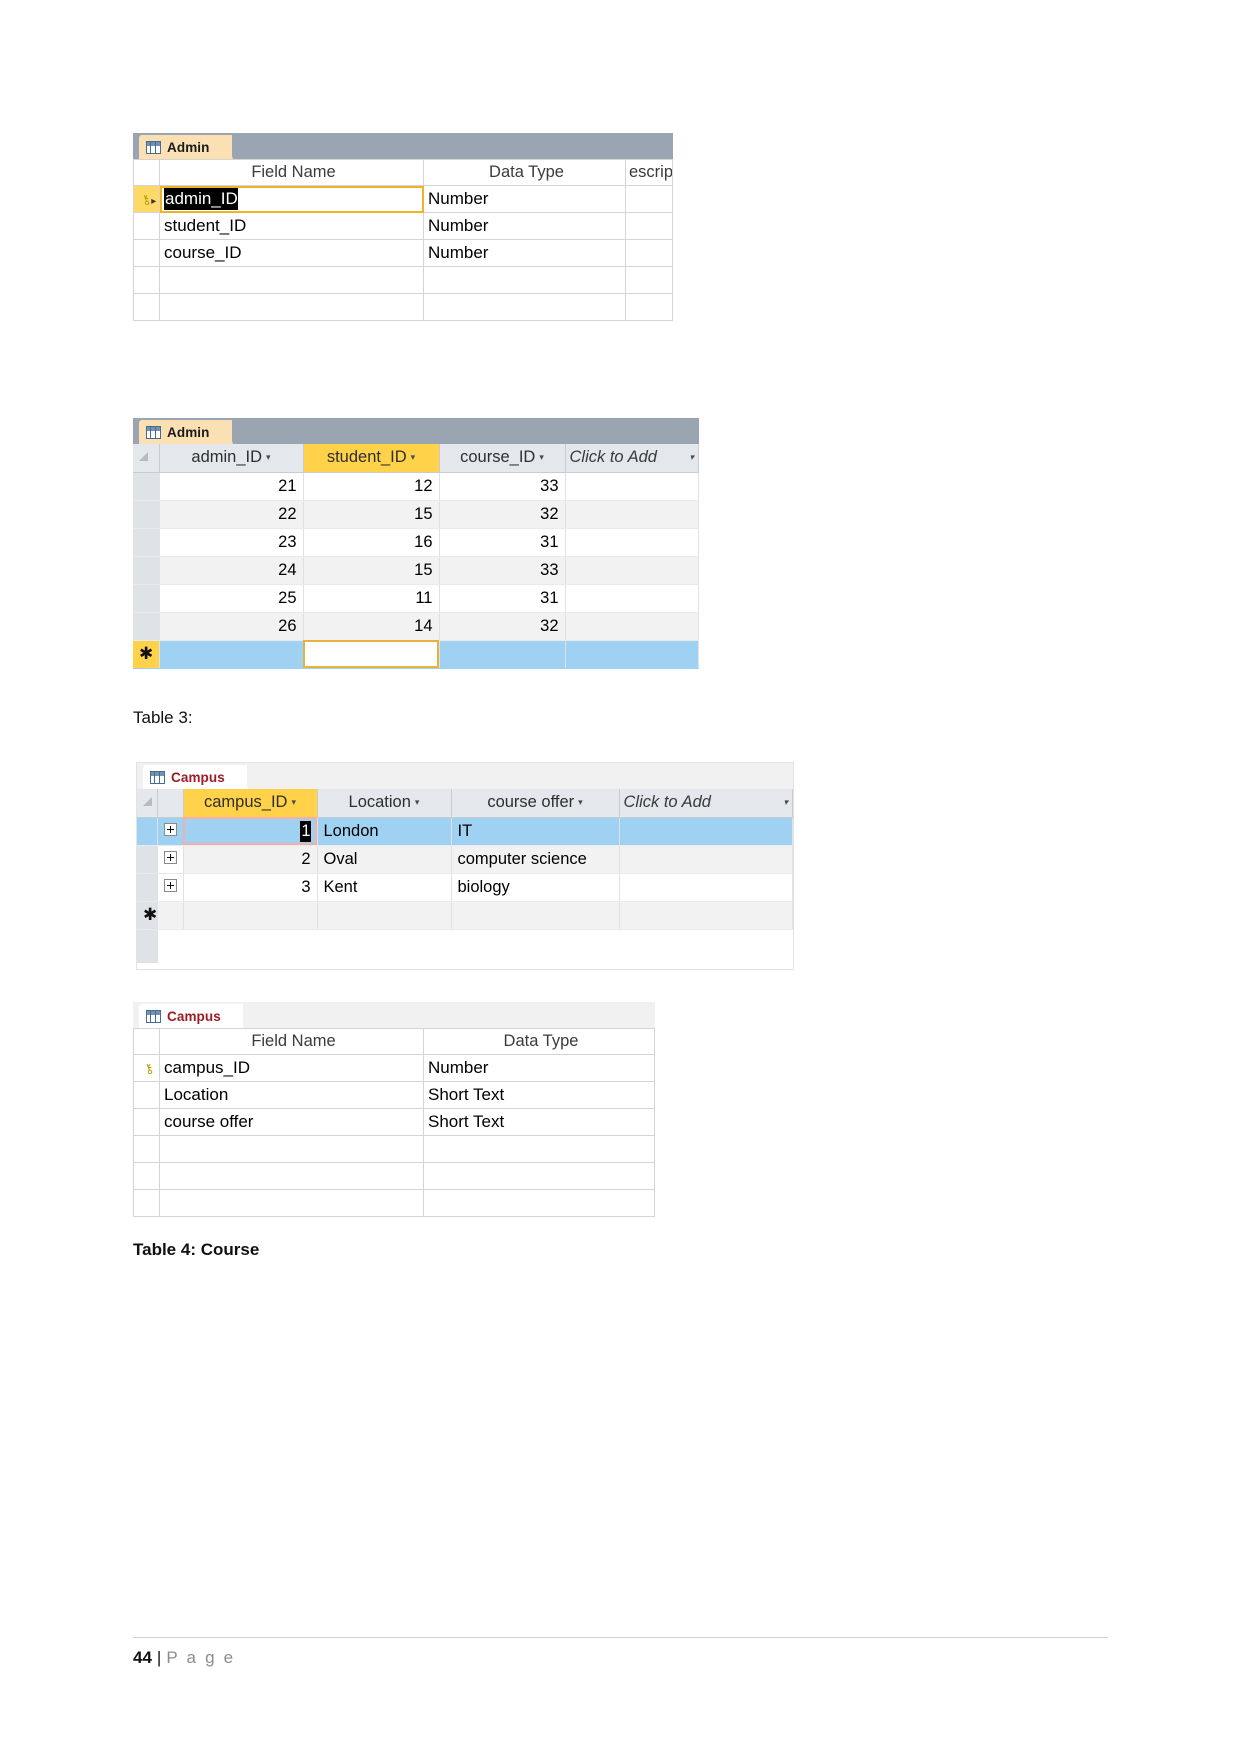  I want to click on table-row: 22 15 32, so click(416, 514).